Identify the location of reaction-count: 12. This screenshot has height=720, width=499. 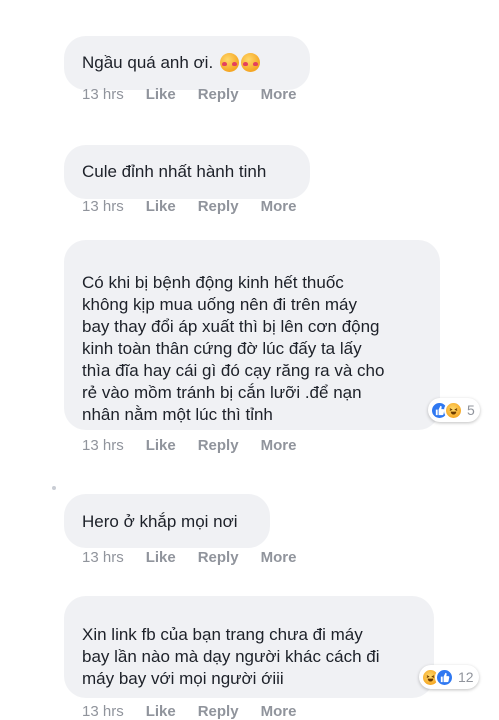
(466, 677).